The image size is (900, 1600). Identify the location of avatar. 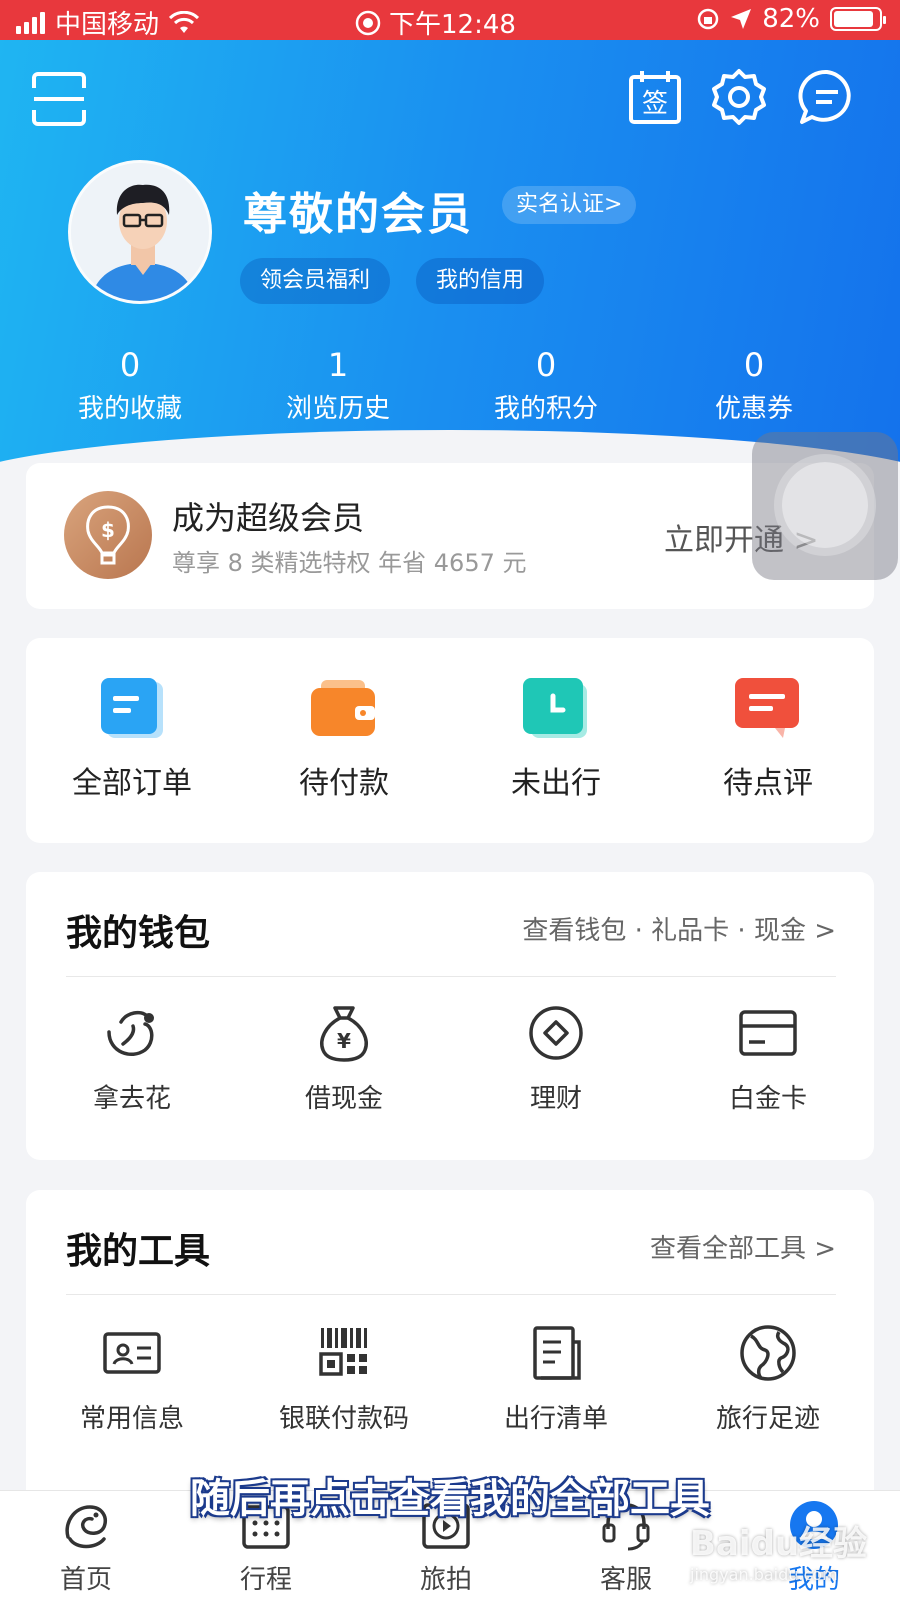
(140, 232).